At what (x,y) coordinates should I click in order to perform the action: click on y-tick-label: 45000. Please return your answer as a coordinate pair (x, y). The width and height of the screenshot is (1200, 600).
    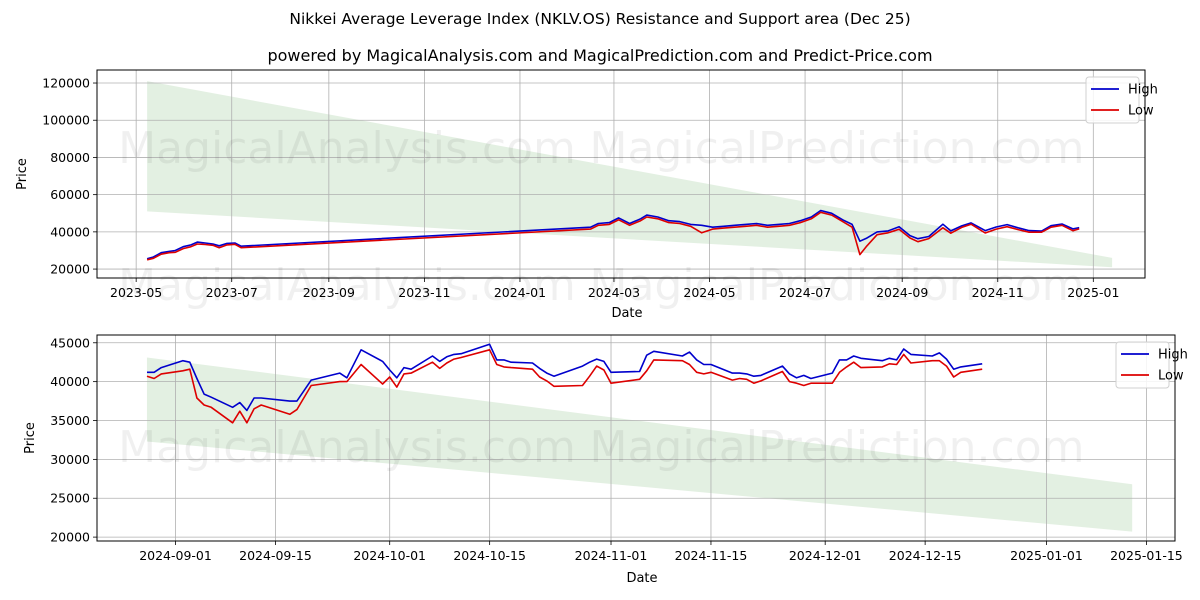
    Looking at the image, I should click on (70, 342).